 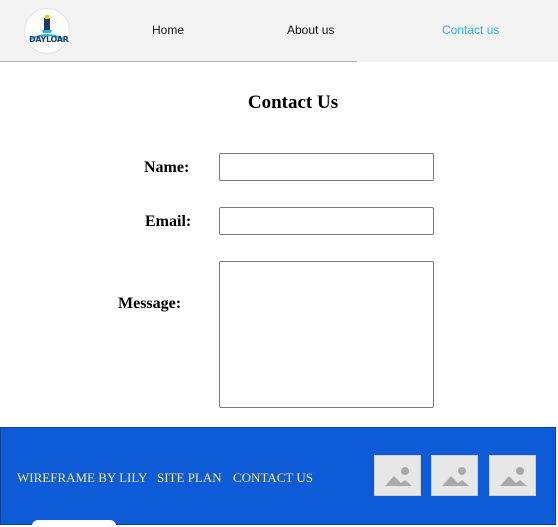 I want to click on footer-link-wireframe: WIREFRAME BY LILY, so click(x=82, y=478).